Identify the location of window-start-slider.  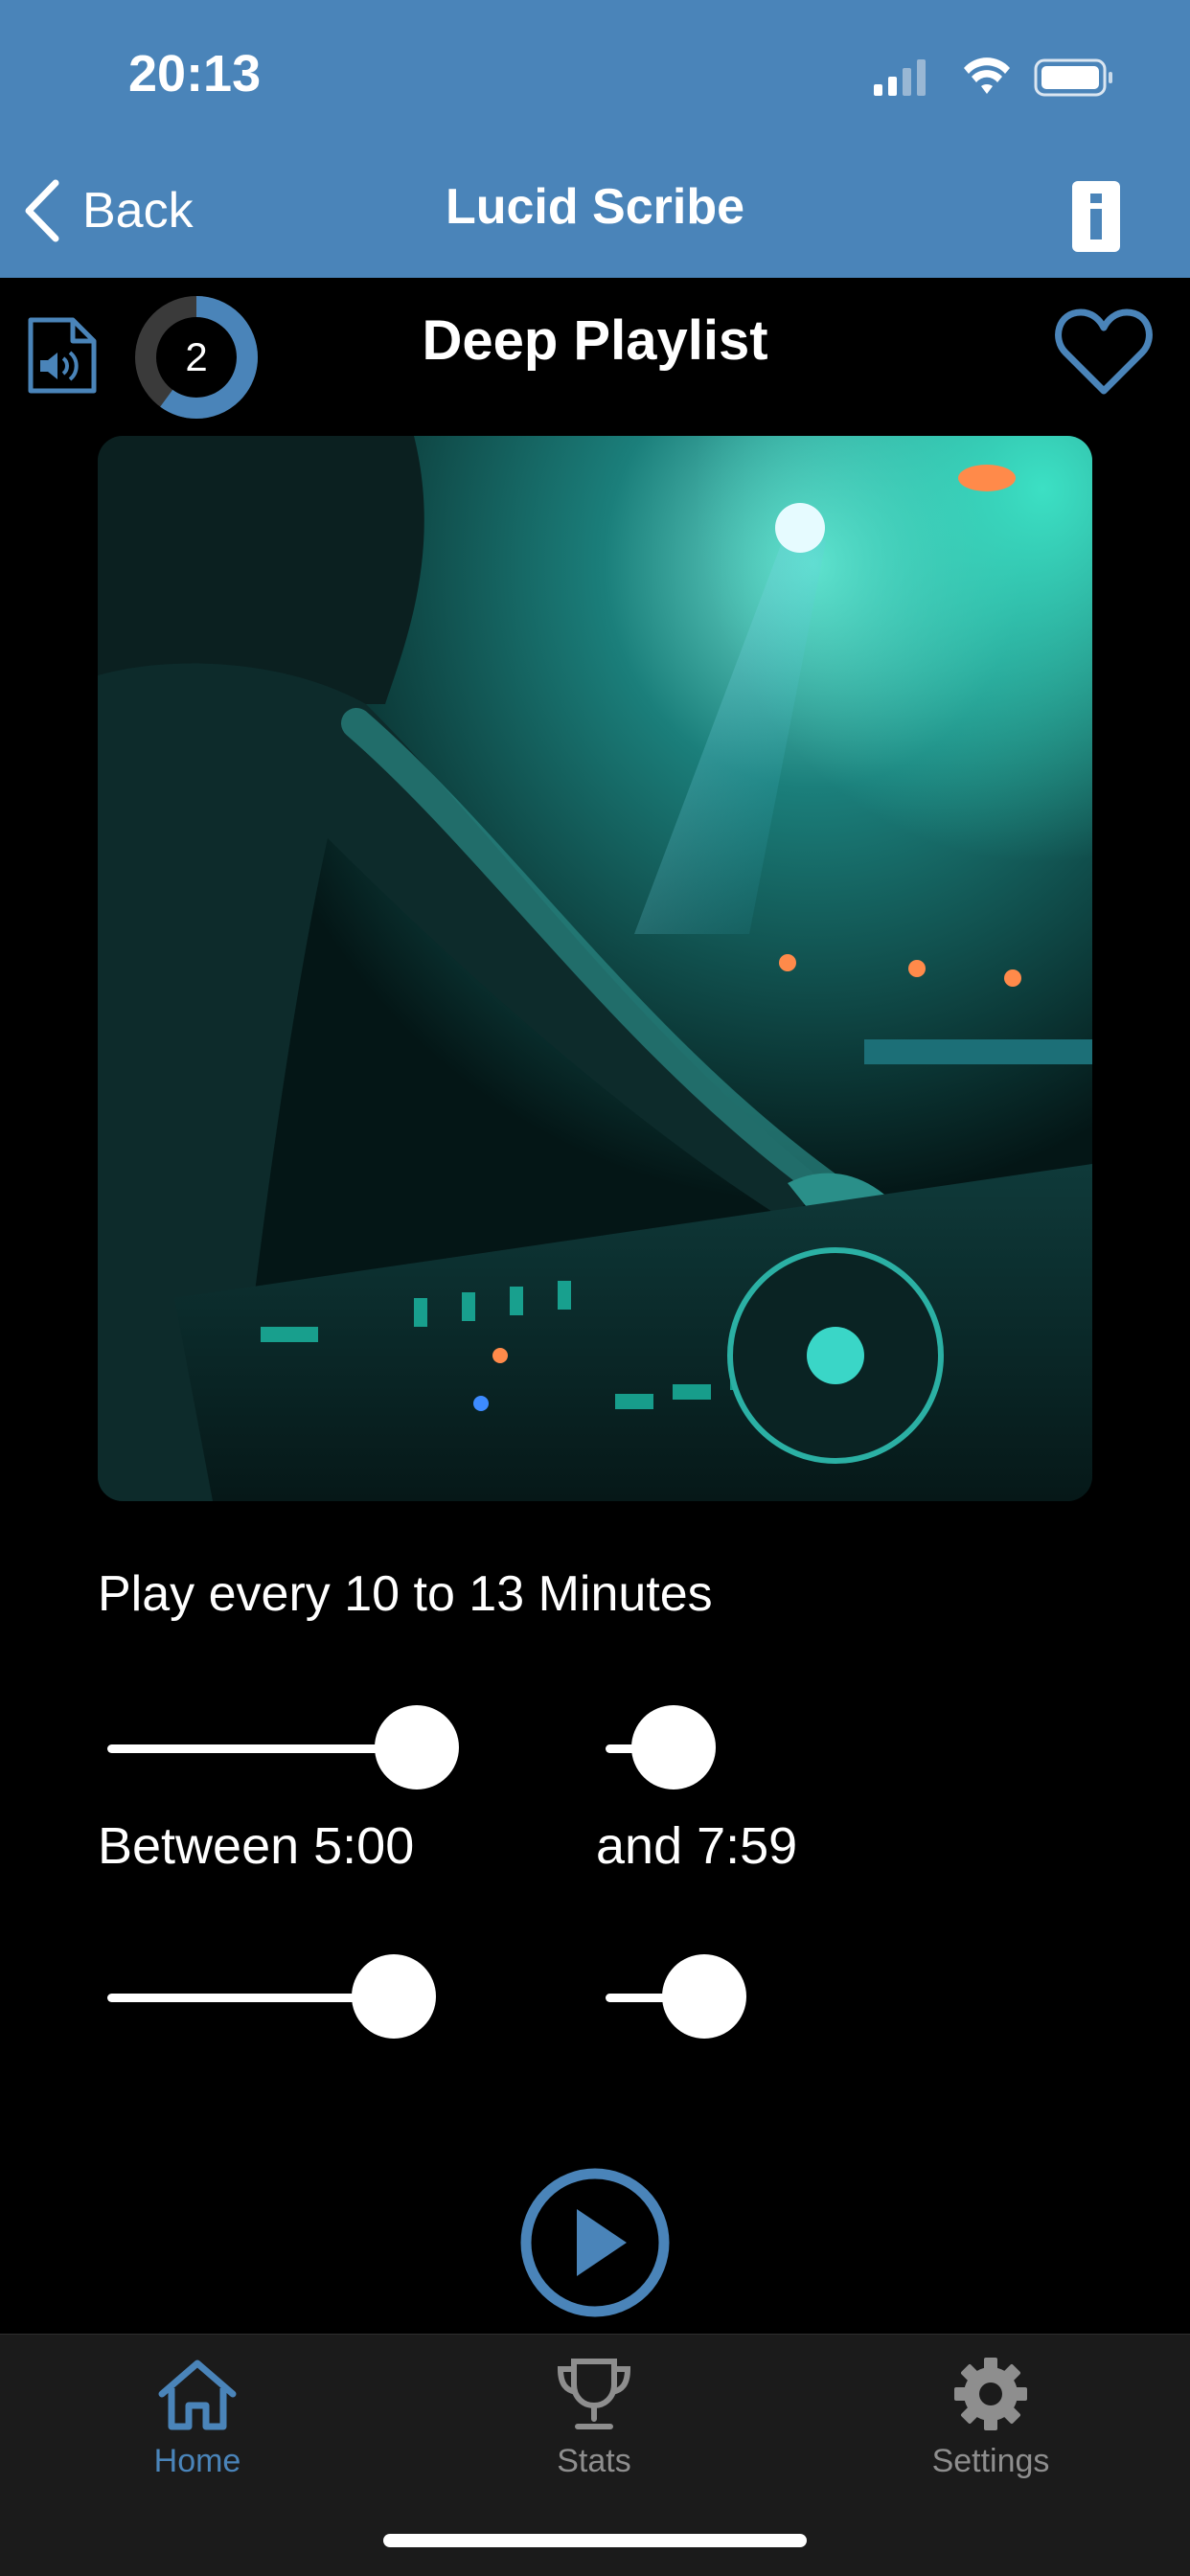
(302, 1997).